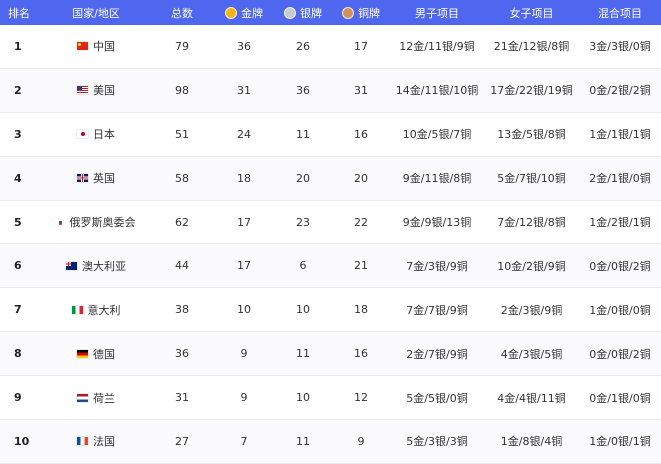 The width and height of the screenshot is (661, 464). I want to click on header-total: 总数, so click(182, 13).